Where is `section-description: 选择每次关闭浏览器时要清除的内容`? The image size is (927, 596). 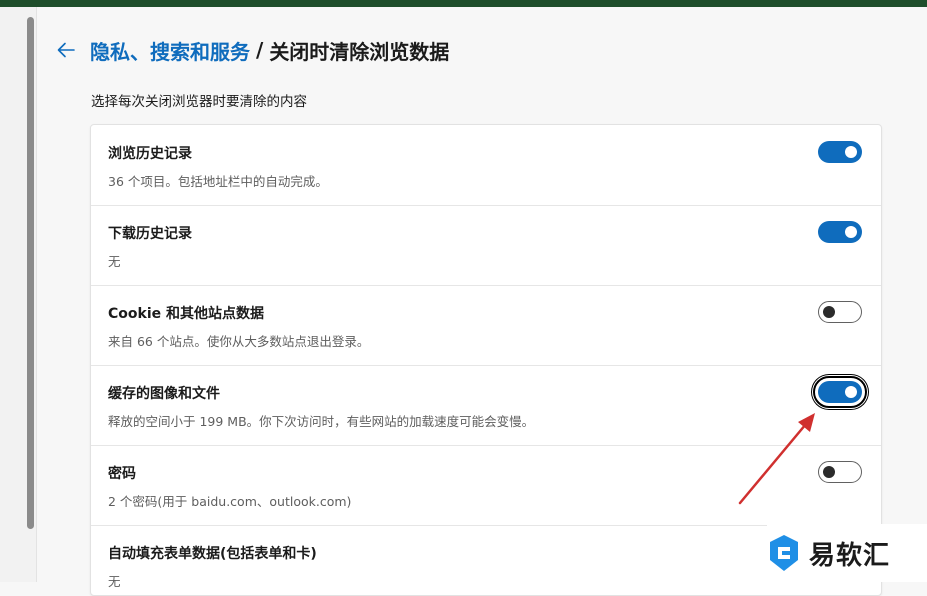 section-description: 选择每次关闭浏览器时要清除的内容 is located at coordinates (199, 102).